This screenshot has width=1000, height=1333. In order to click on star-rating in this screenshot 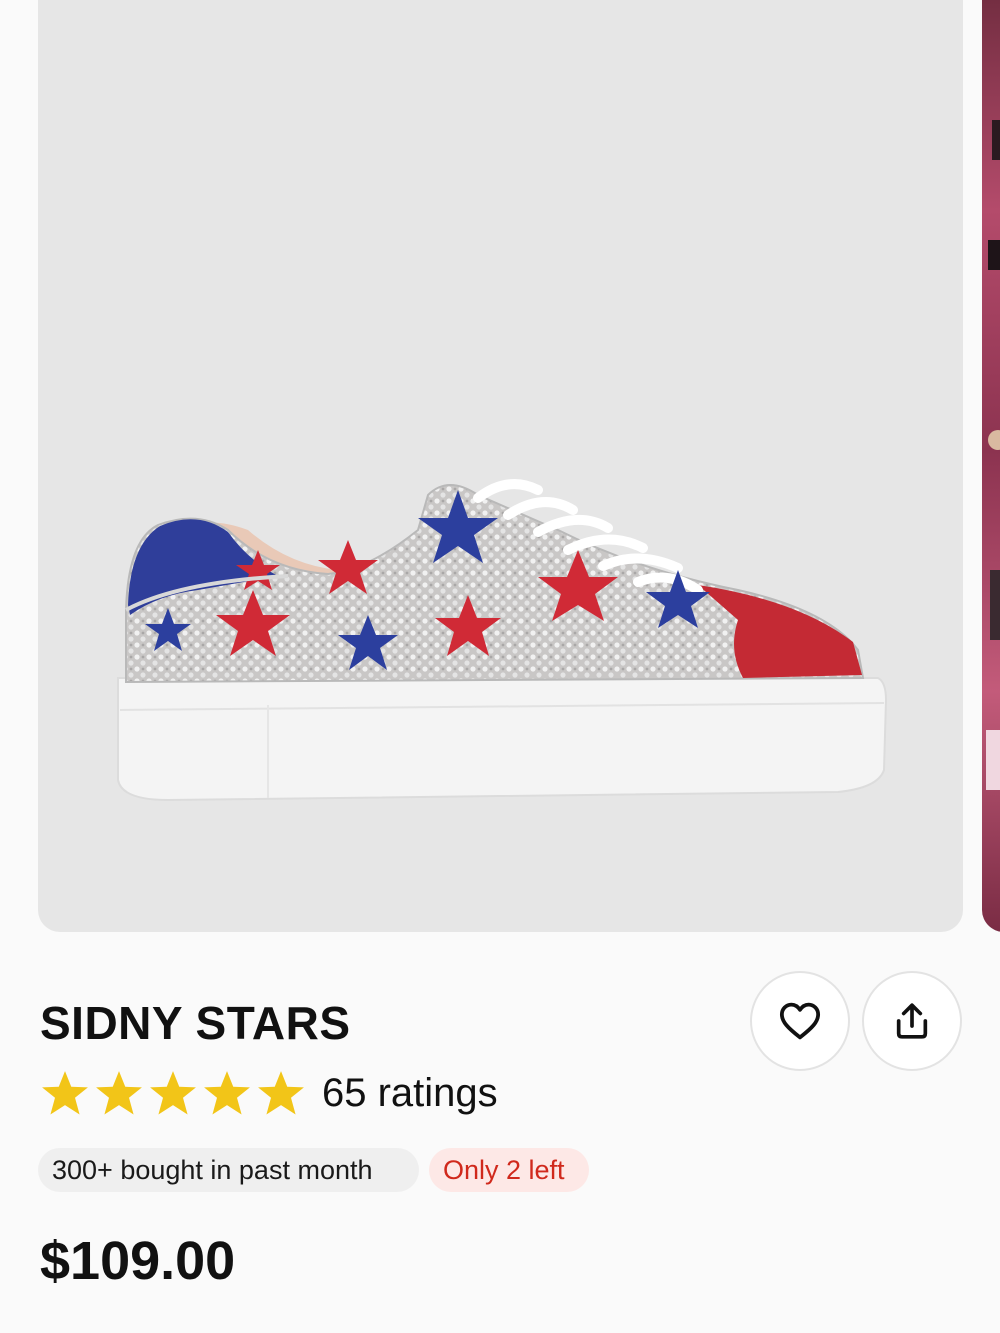, I will do `click(173, 1093)`.